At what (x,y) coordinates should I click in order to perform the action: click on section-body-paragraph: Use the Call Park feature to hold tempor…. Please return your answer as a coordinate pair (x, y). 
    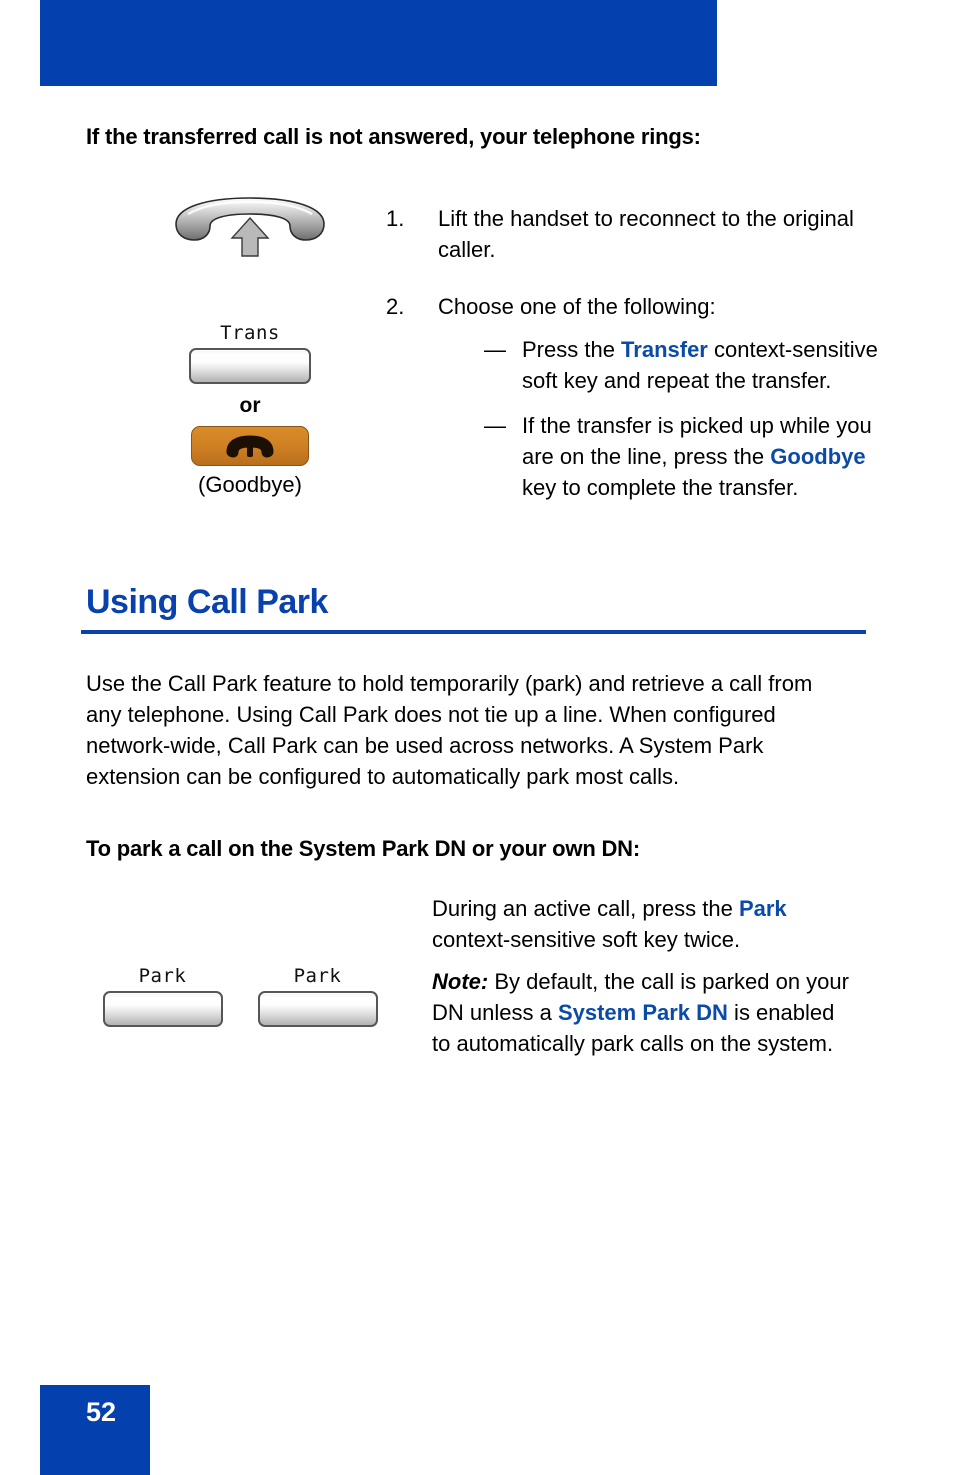
    Looking at the image, I should click on (449, 730).